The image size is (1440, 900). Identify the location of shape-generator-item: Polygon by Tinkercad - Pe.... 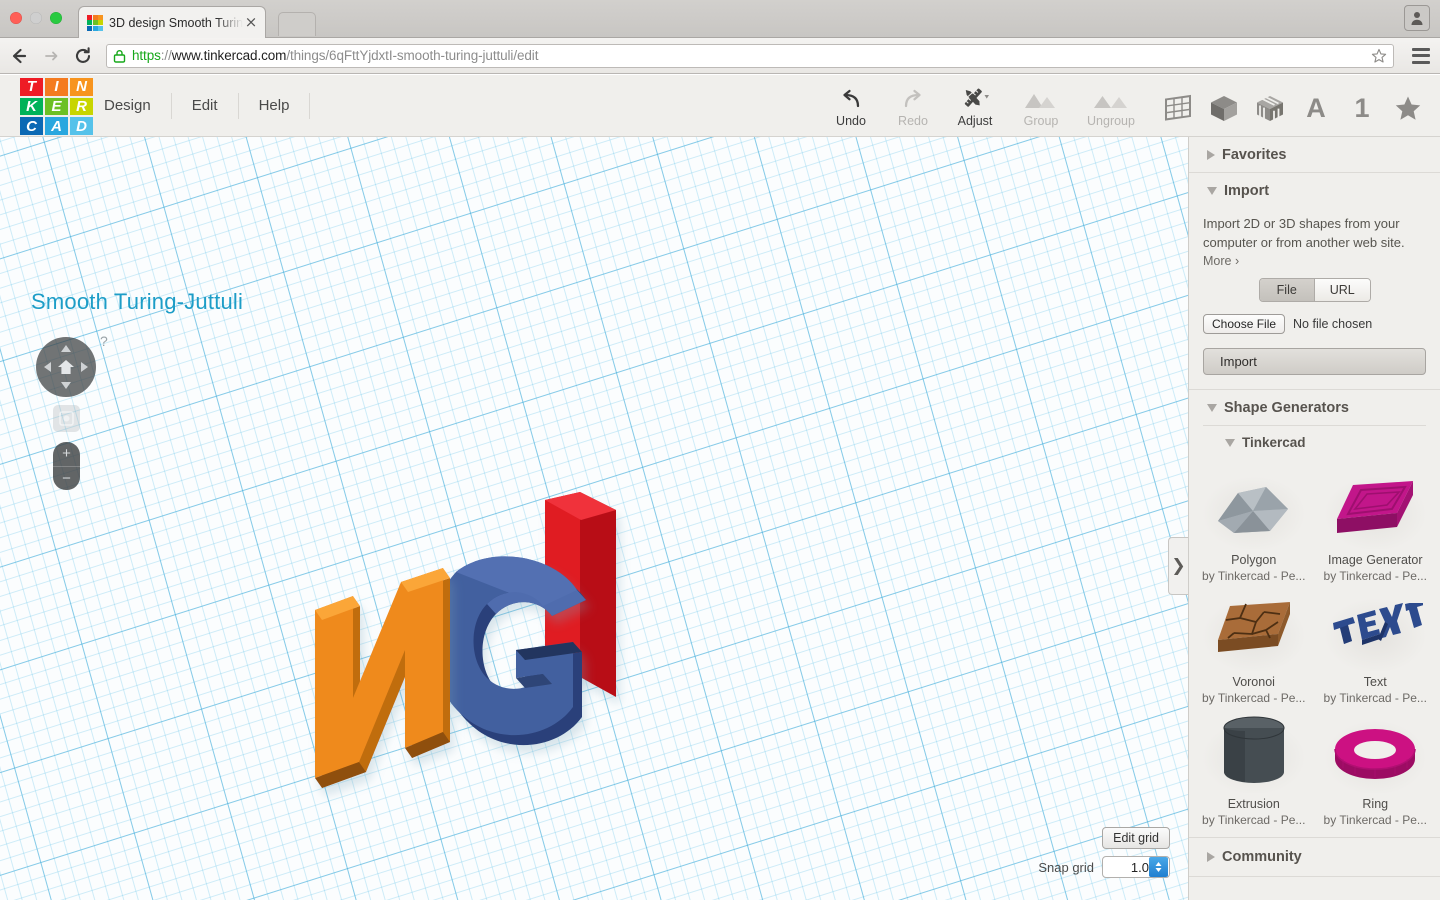
(1254, 526).